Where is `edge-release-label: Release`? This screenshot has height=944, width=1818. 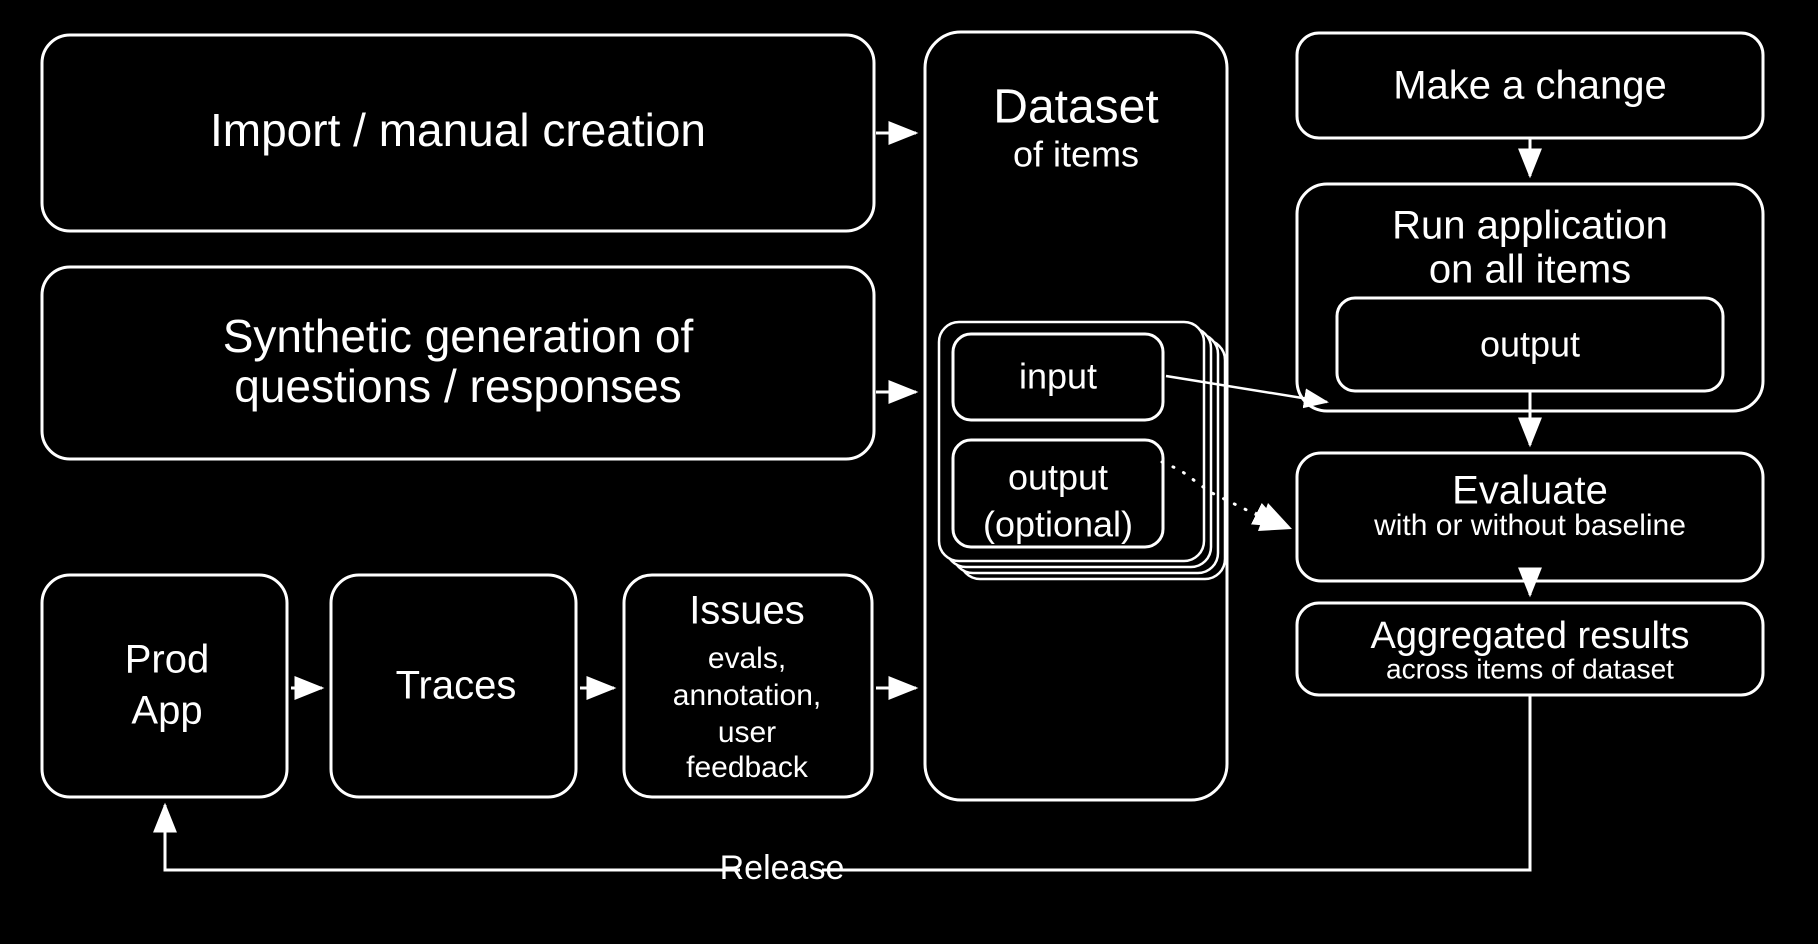
edge-release-label: Release is located at coordinates (782, 868).